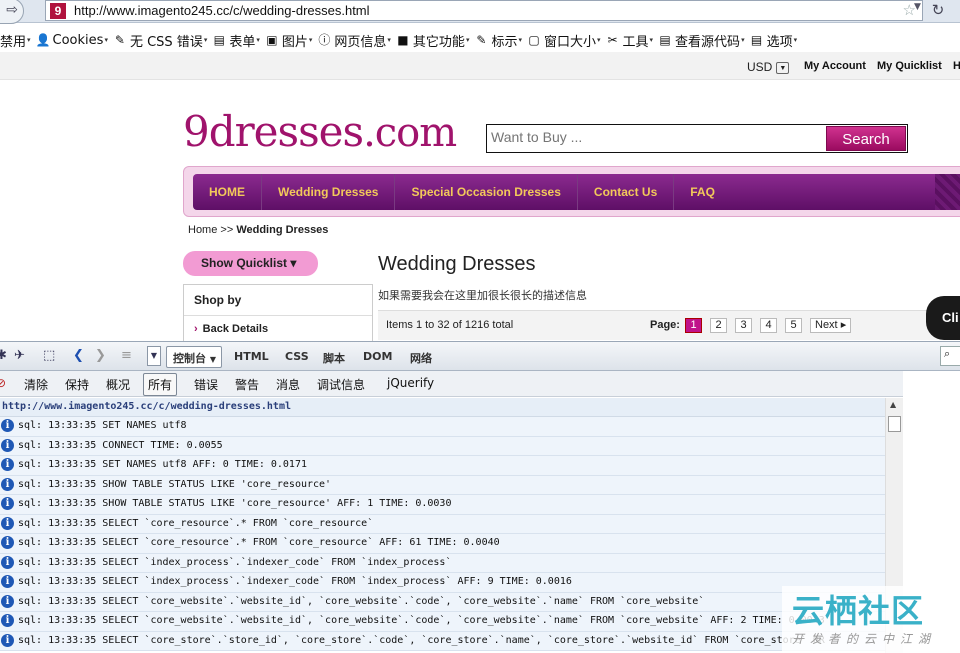 The image size is (960, 653). I want to click on toolbar-item-0: 禁用 ▾, so click(15, 40).